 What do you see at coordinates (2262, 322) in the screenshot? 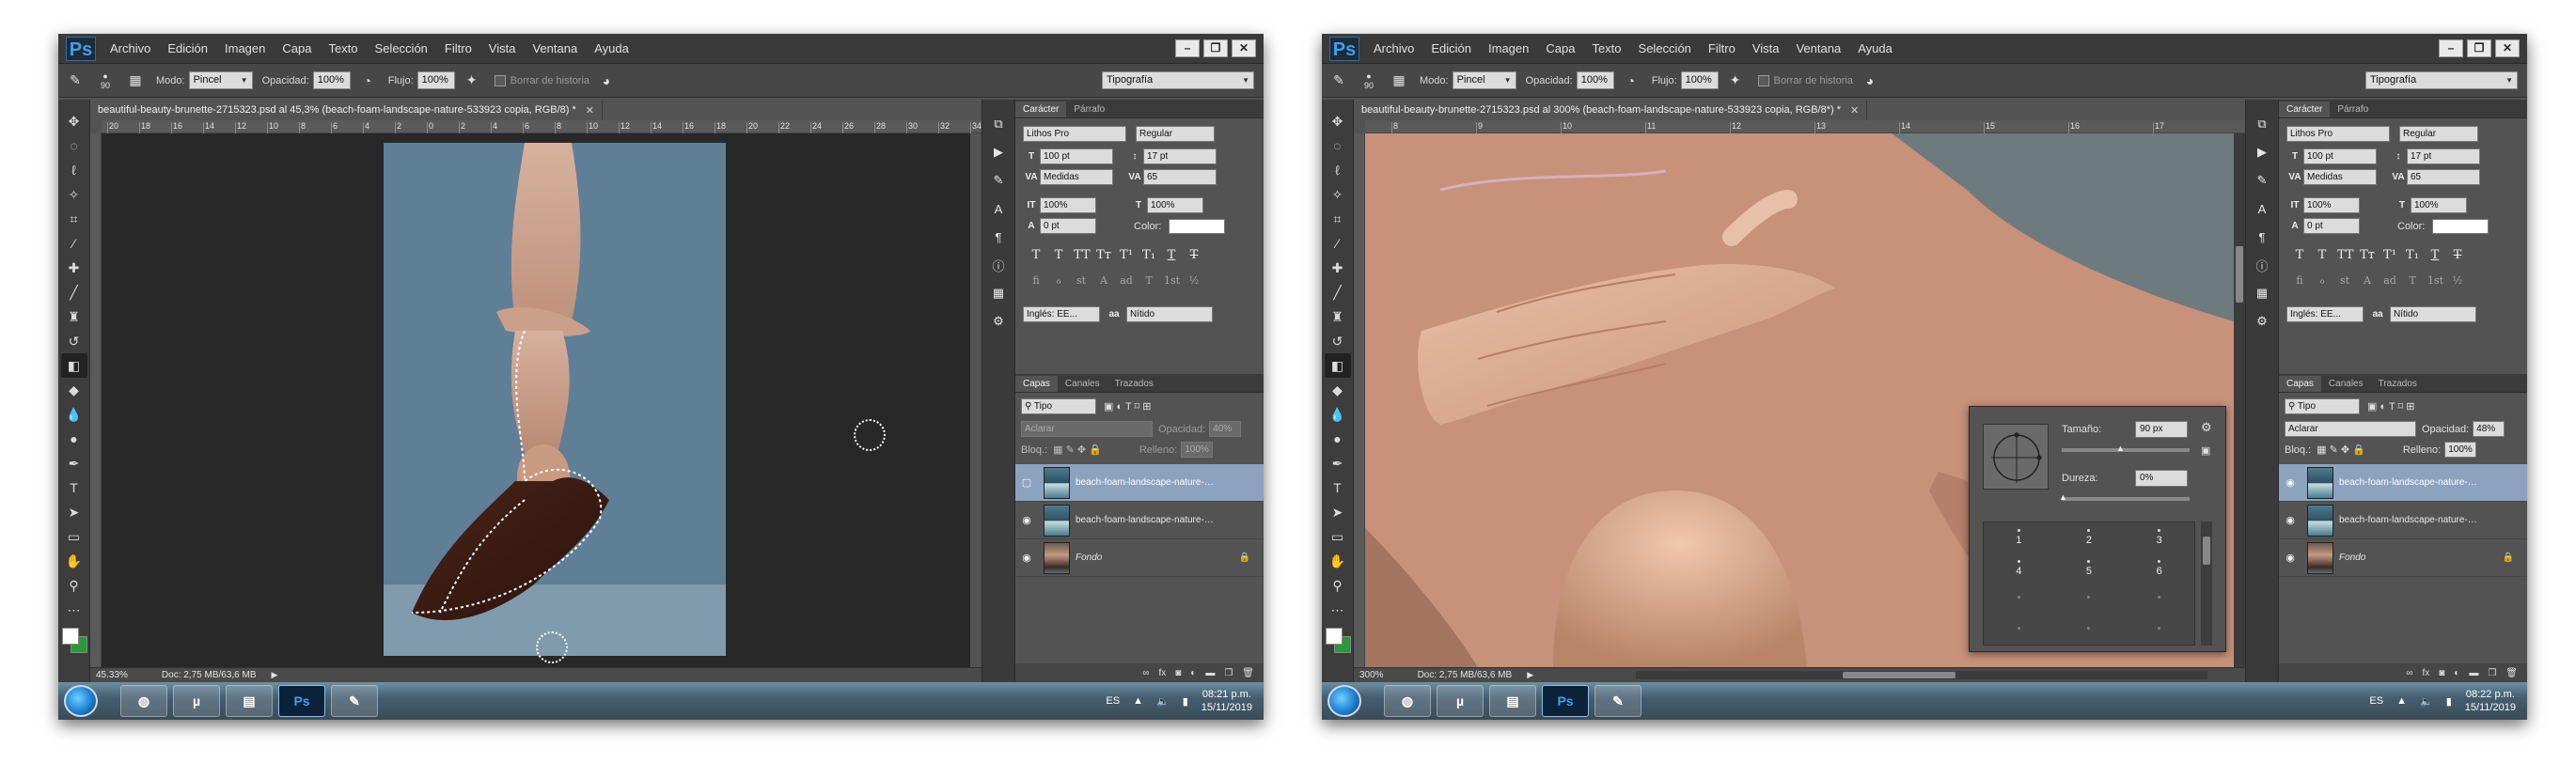
I see `properties-panel-icon: ⚙` at bounding box center [2262, 322].